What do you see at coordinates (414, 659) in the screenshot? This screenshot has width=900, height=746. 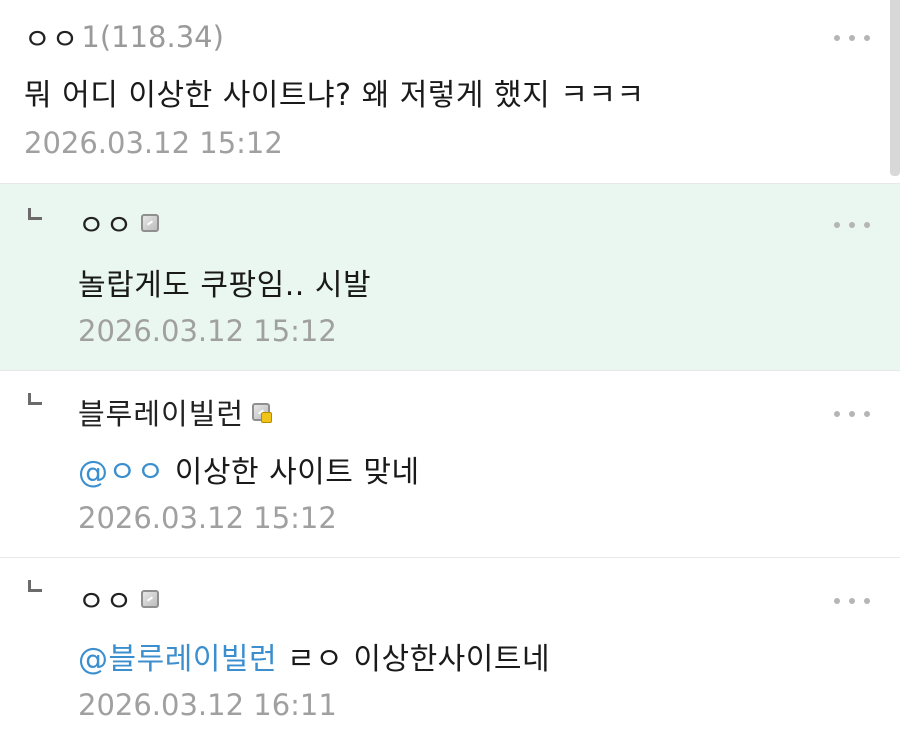 I see `comment-text-body: ㄹㅇ 이상한사이트네` at bounding box center [414, 659].